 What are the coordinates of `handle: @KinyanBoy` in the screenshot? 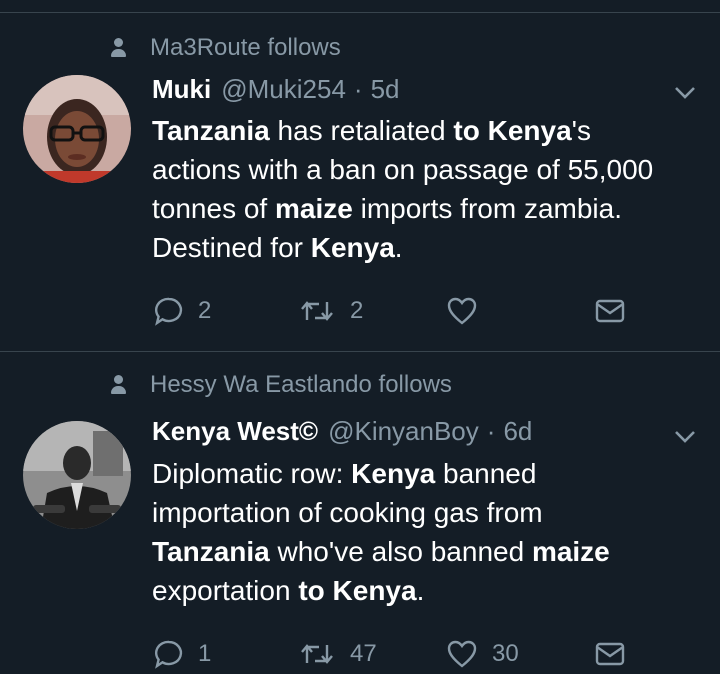 It's located at (403, 431).